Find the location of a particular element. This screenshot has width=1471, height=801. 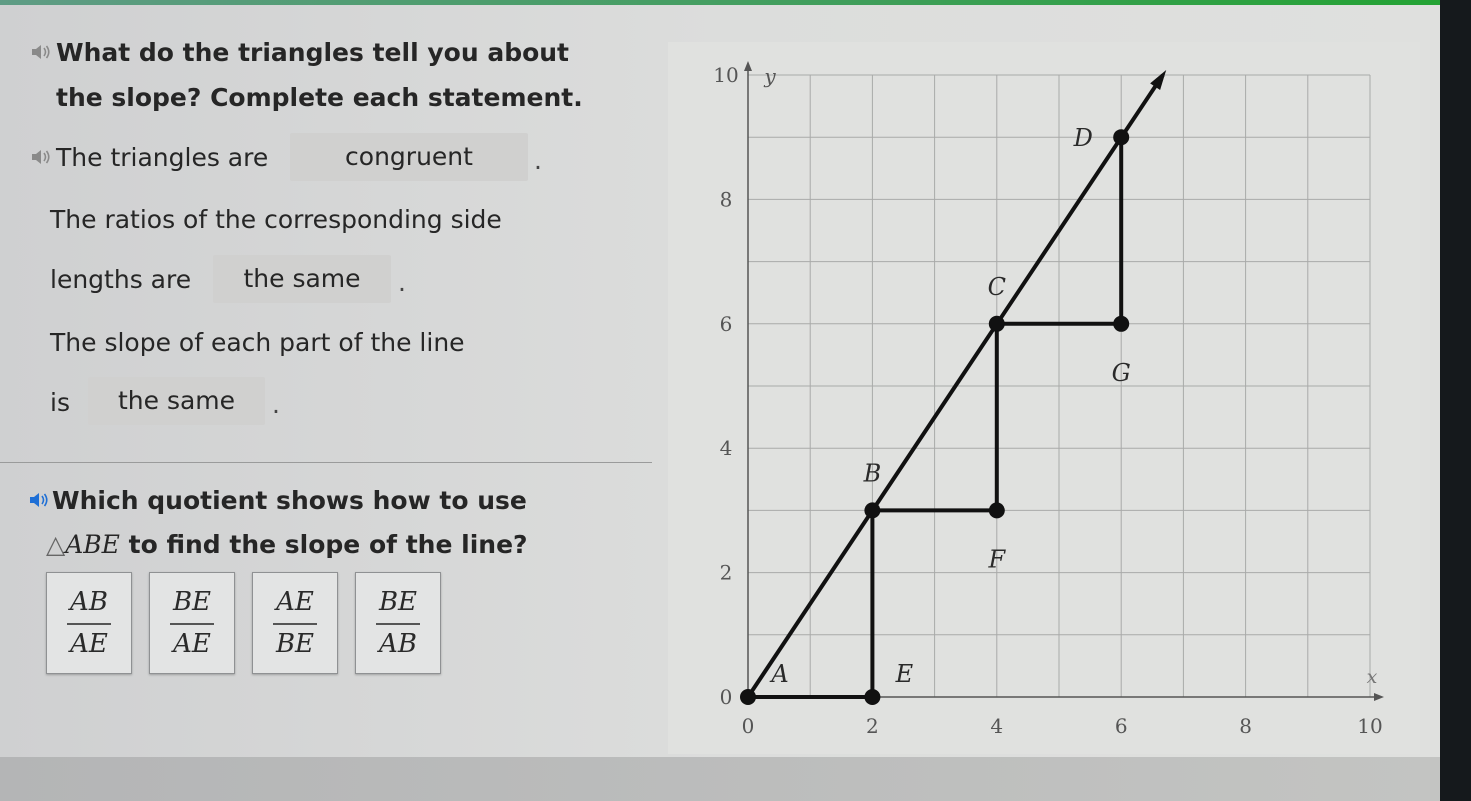

point-b is located at coordinates (872, 510).